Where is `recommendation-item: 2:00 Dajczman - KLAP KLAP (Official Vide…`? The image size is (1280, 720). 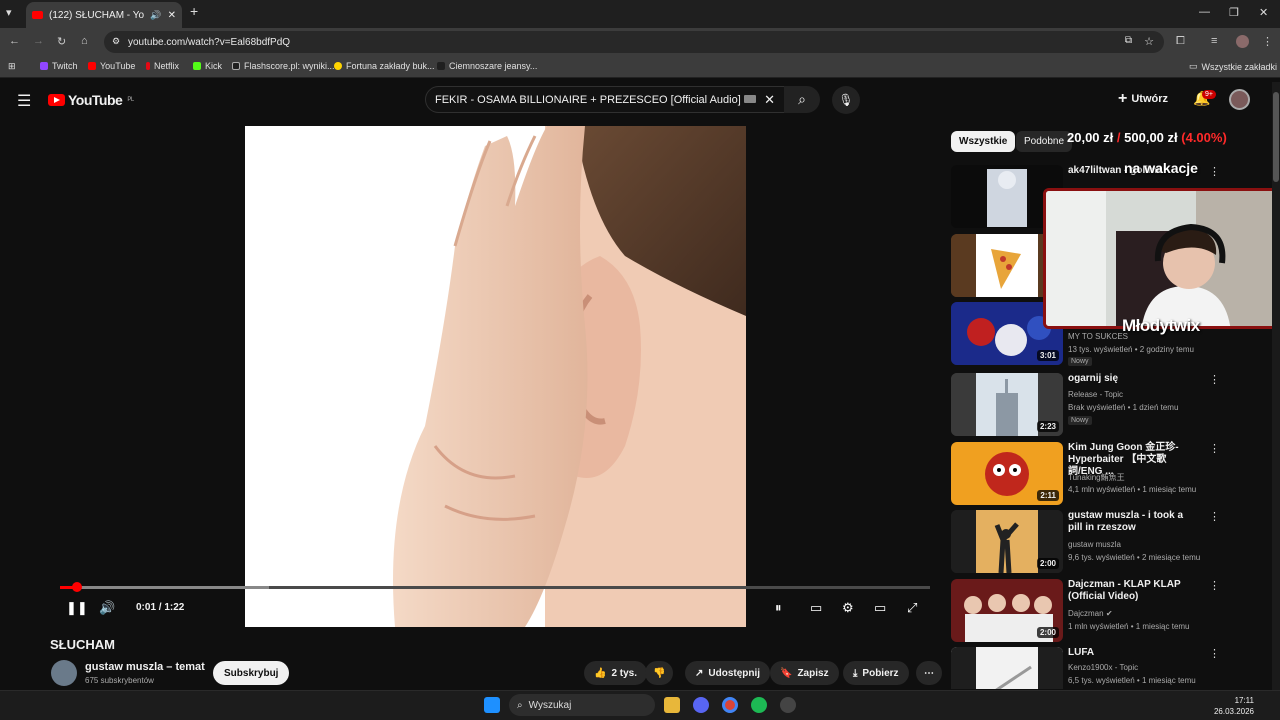
recommendation-item: 2:00 Dajczman - KLAP KLAP (Official Vide… is located at coordinates (1111, 611).